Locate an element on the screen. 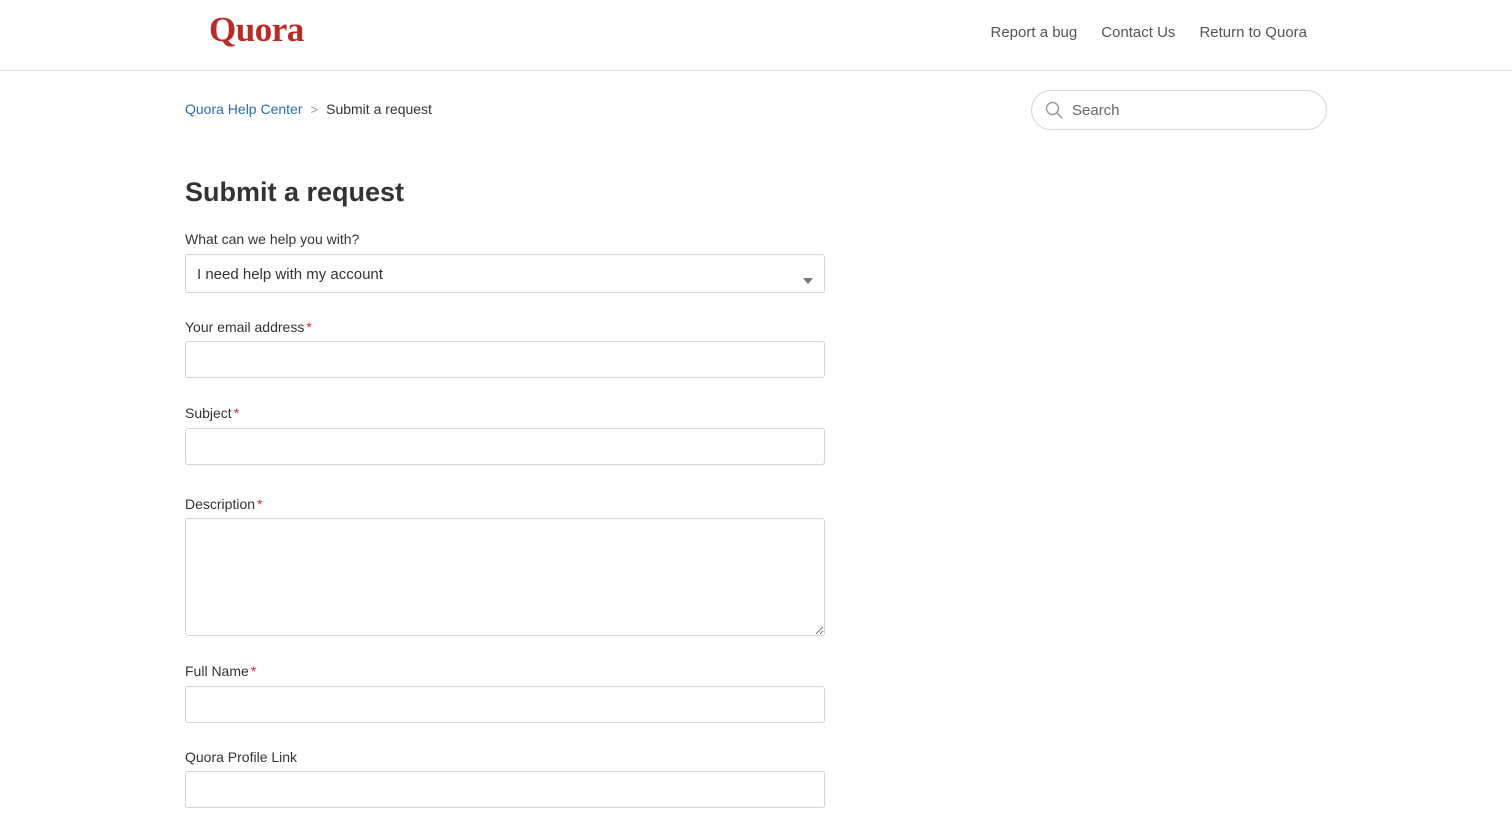 The width and height of the screenshot is (1512, 814). email-label: Your email address * is located at coordinates (248, 327).